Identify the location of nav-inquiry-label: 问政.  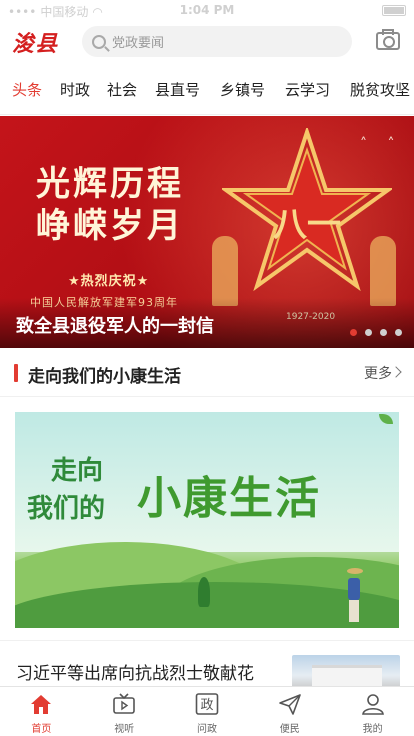
(206, 729).